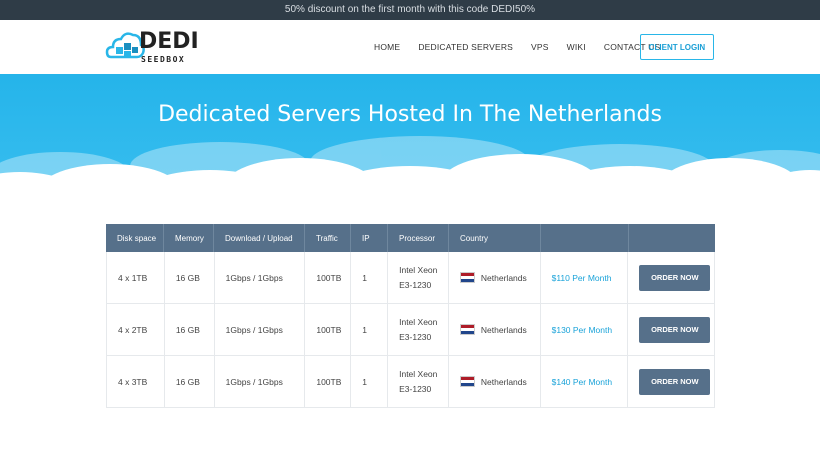  I want to click on nav-dedicated-servers: DEDICATED SERVERS, so click(465, 47).